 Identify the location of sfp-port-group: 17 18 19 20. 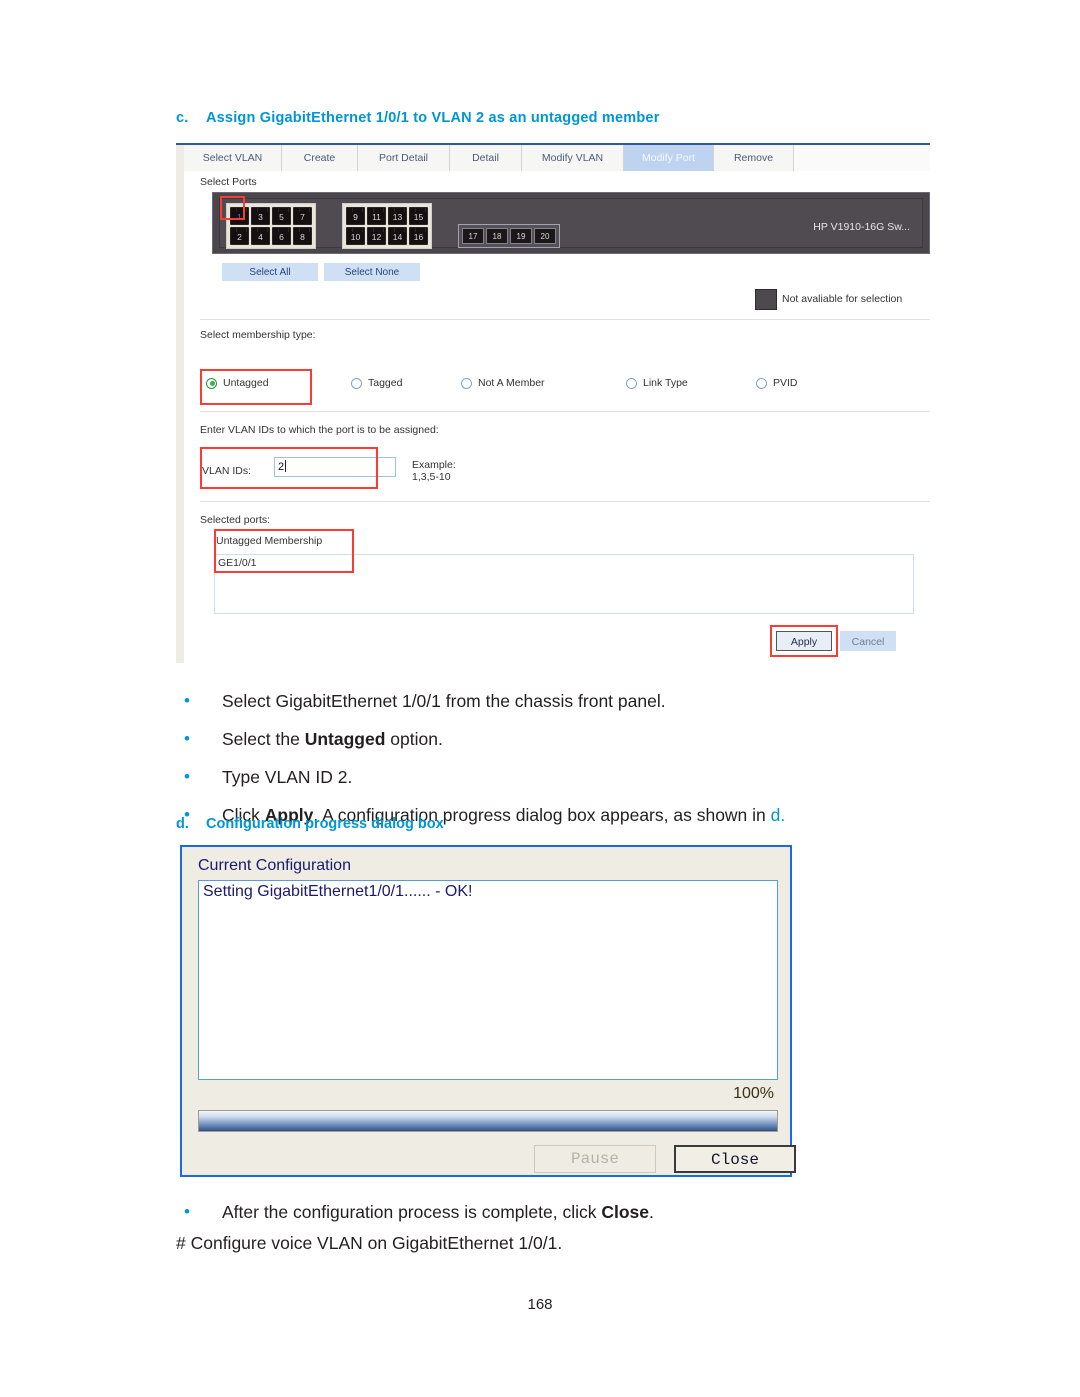
(509, 236).